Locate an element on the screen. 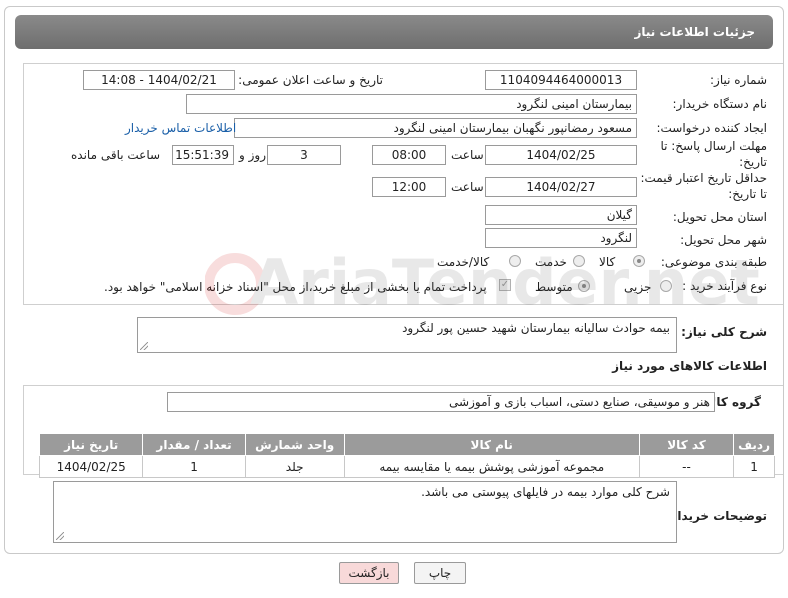 The width and height of the screenshot is (788, 598). col-unit: واحد شمارش is located at coordinates (294, 444).